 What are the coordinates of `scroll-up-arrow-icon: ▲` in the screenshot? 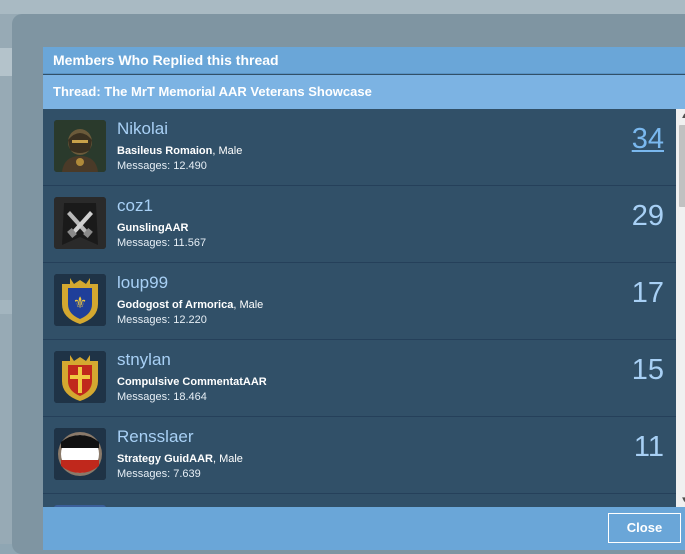 It's located at (680, 116).